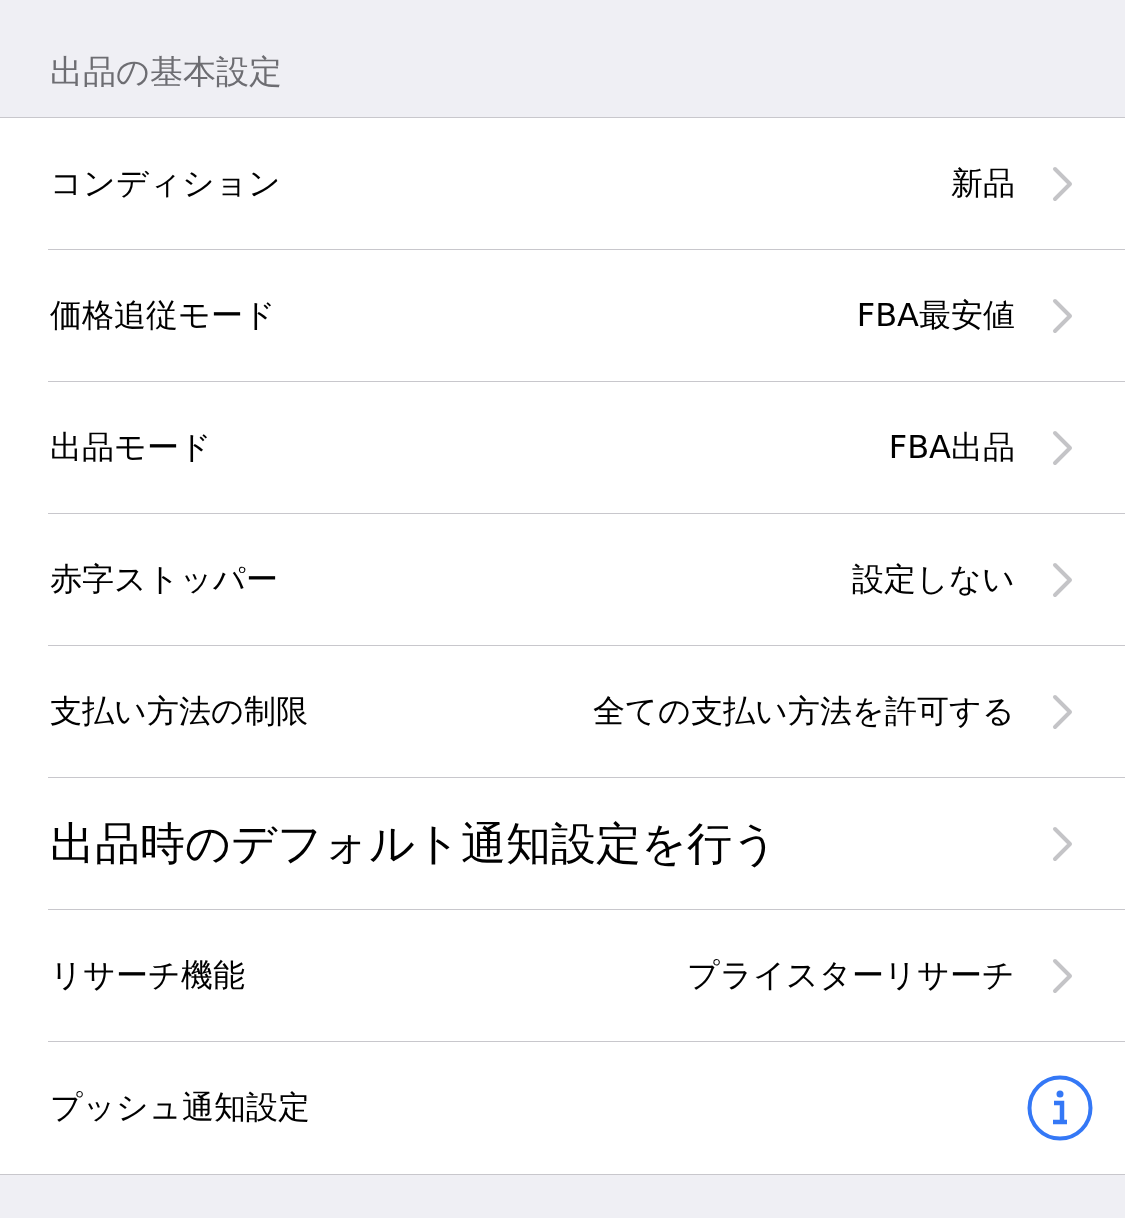 This screenshot has width=1125, height=1218. I want to click on settings-row: リサーチ機能 プライスターリサーチ, so click(586, 976).